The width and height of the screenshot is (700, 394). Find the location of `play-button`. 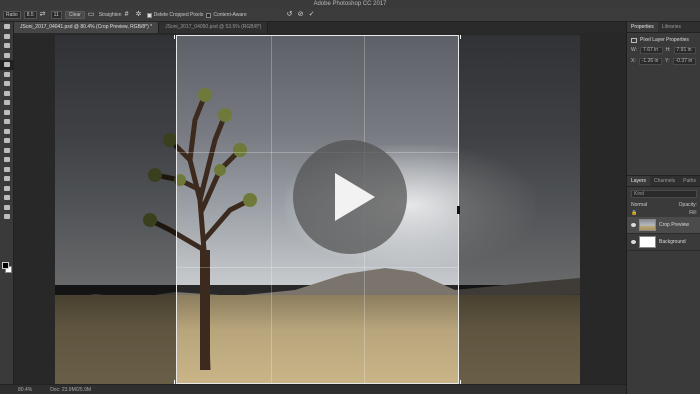

play-button is located at coordinates (350, 197).